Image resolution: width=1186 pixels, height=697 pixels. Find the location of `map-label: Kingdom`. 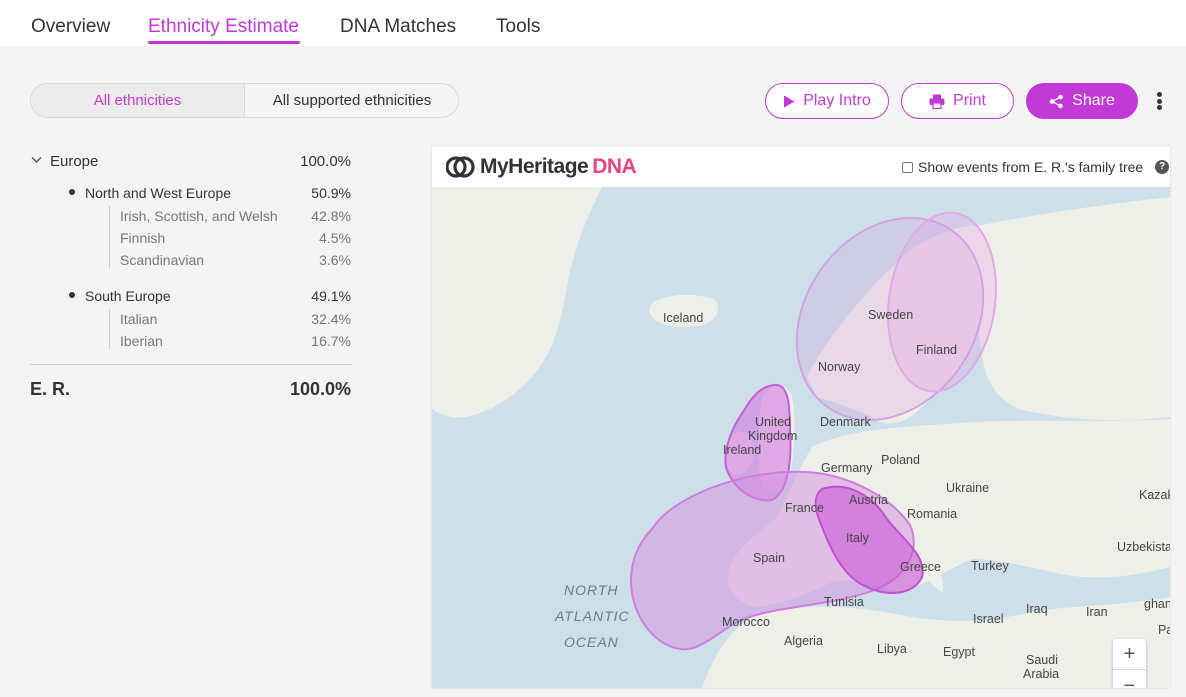

map-label: Kingdom is located at coordinates (772, 436).